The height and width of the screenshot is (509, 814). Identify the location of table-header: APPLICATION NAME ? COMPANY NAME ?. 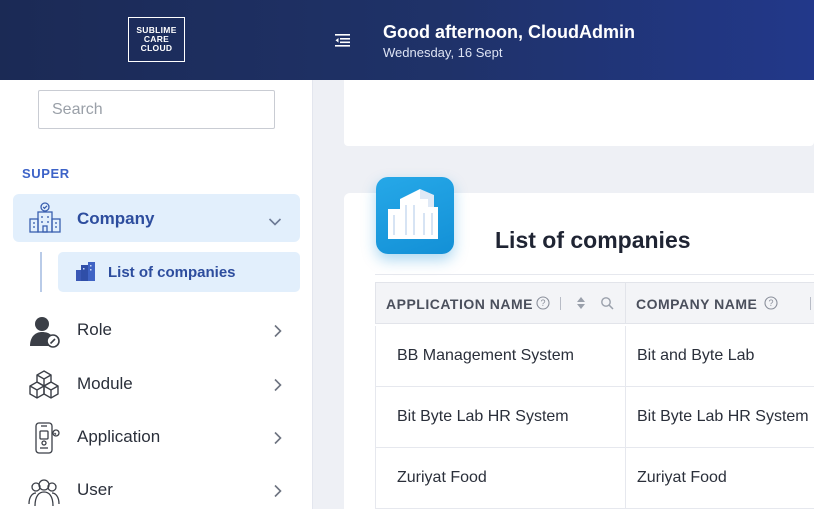
(594, 303).